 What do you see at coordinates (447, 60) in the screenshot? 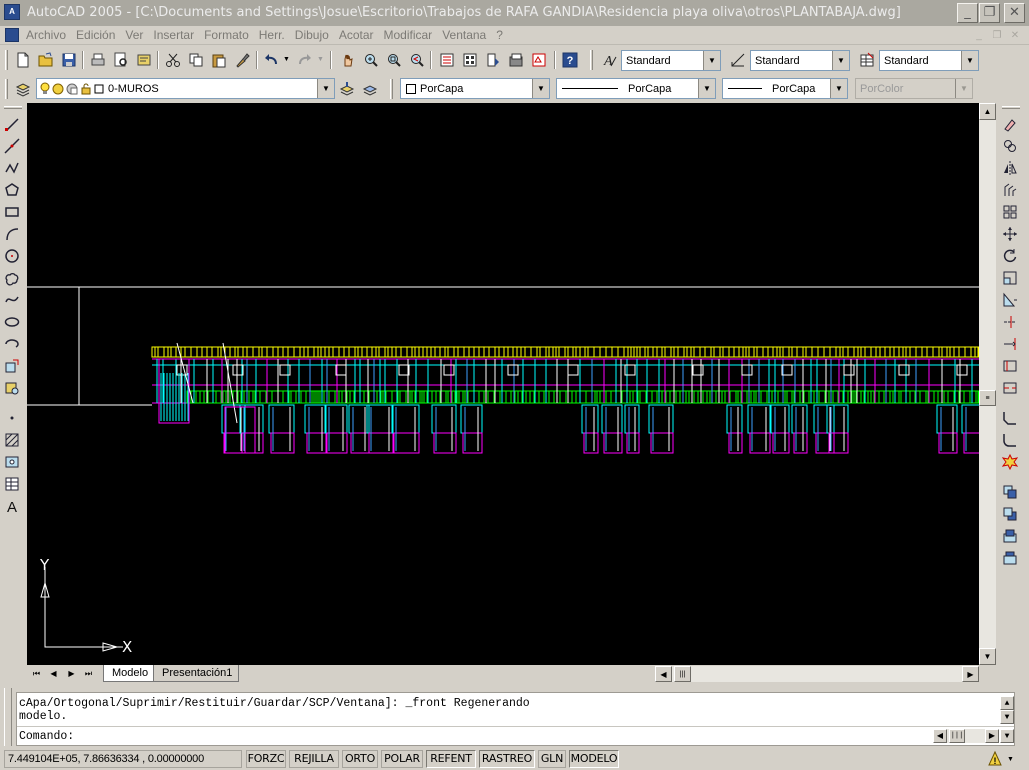
I see `properties-button` at bounding box center [447, 60].